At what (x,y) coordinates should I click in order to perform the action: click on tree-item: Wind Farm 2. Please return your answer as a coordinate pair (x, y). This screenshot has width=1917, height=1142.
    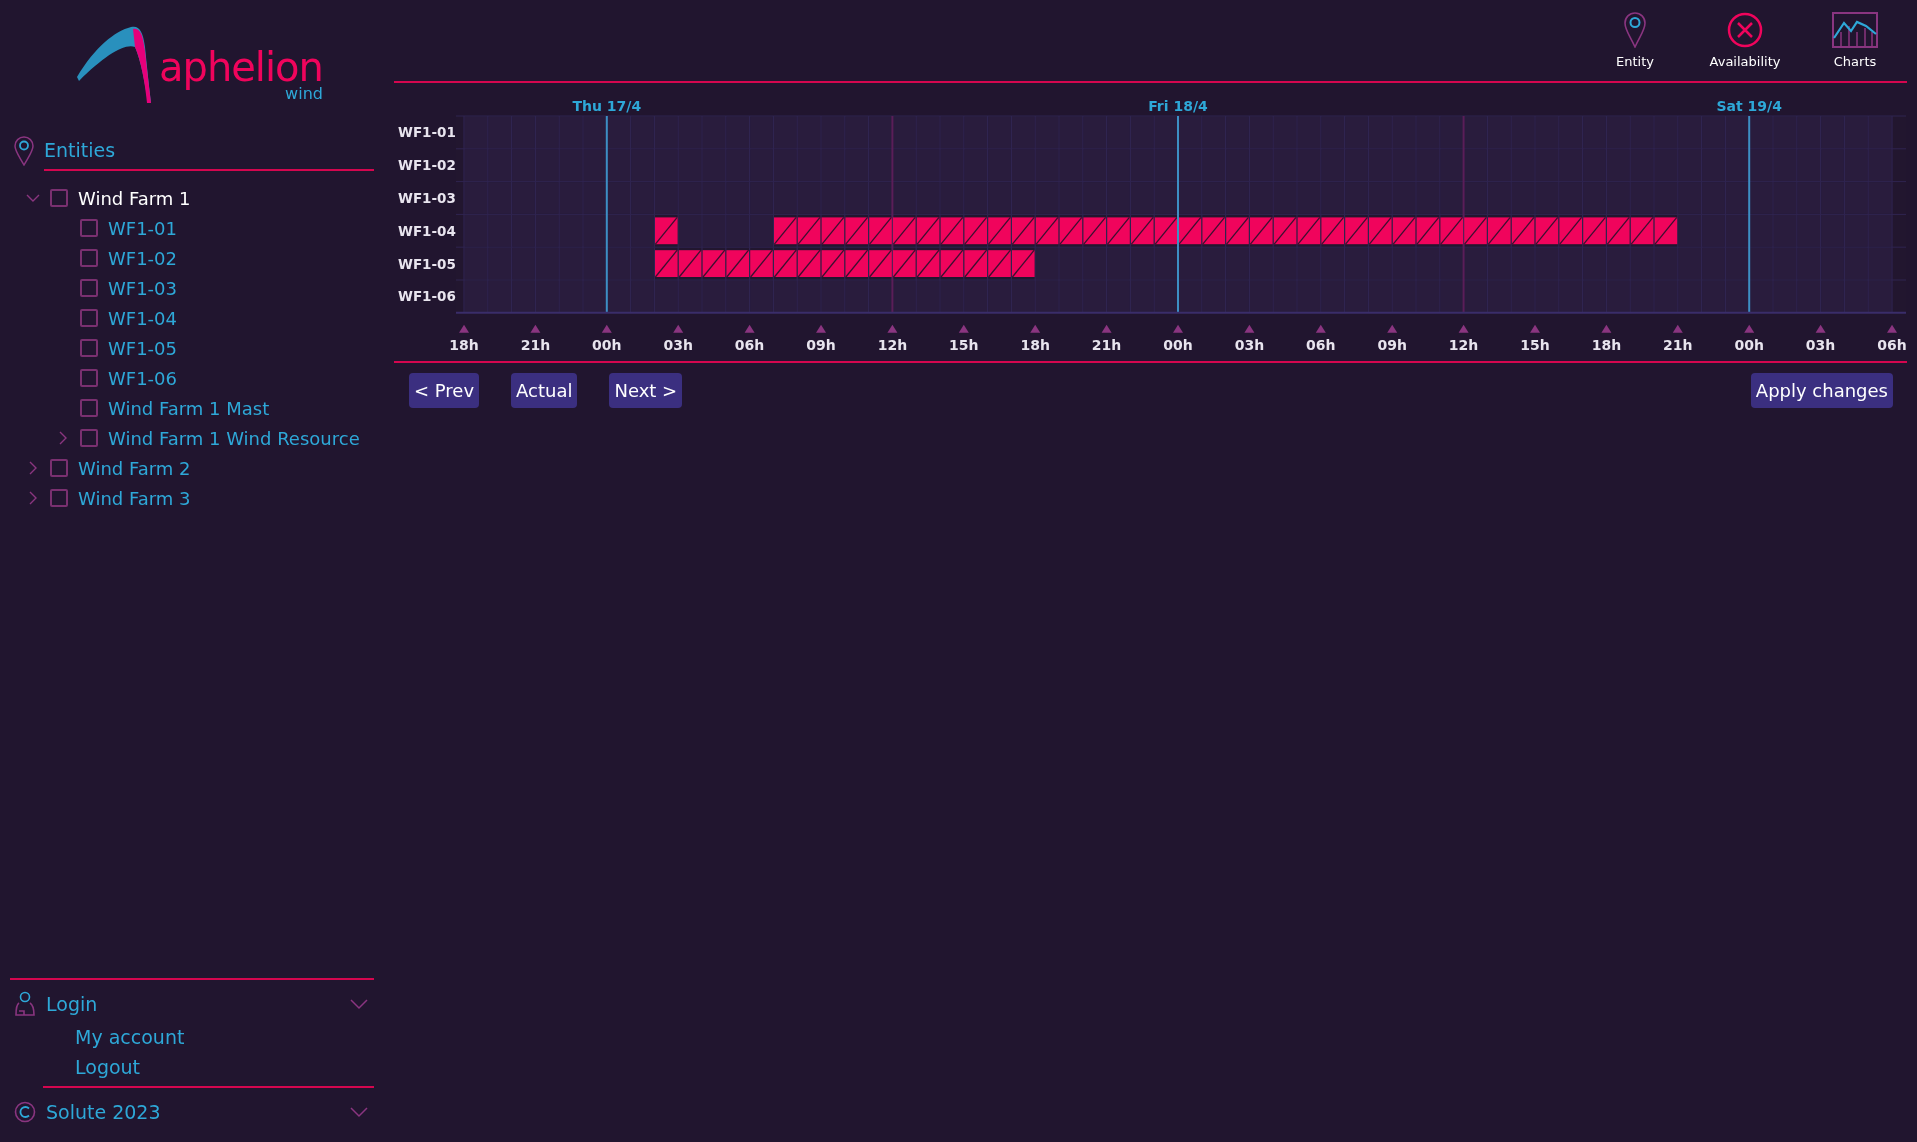
    Looking at the image, I should click on (134, 468).